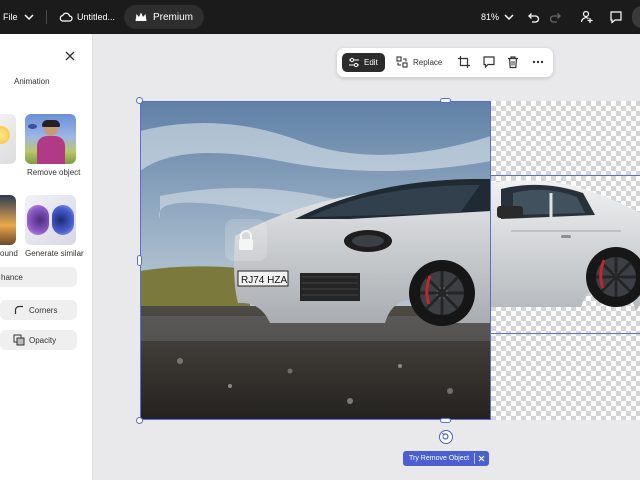 The height and width of the screenshot is (480, 640). What do you see at coordinates (509, 17) in the screenshot?
I see `zoom-chevron-icon` at bounding box center [509, 17].